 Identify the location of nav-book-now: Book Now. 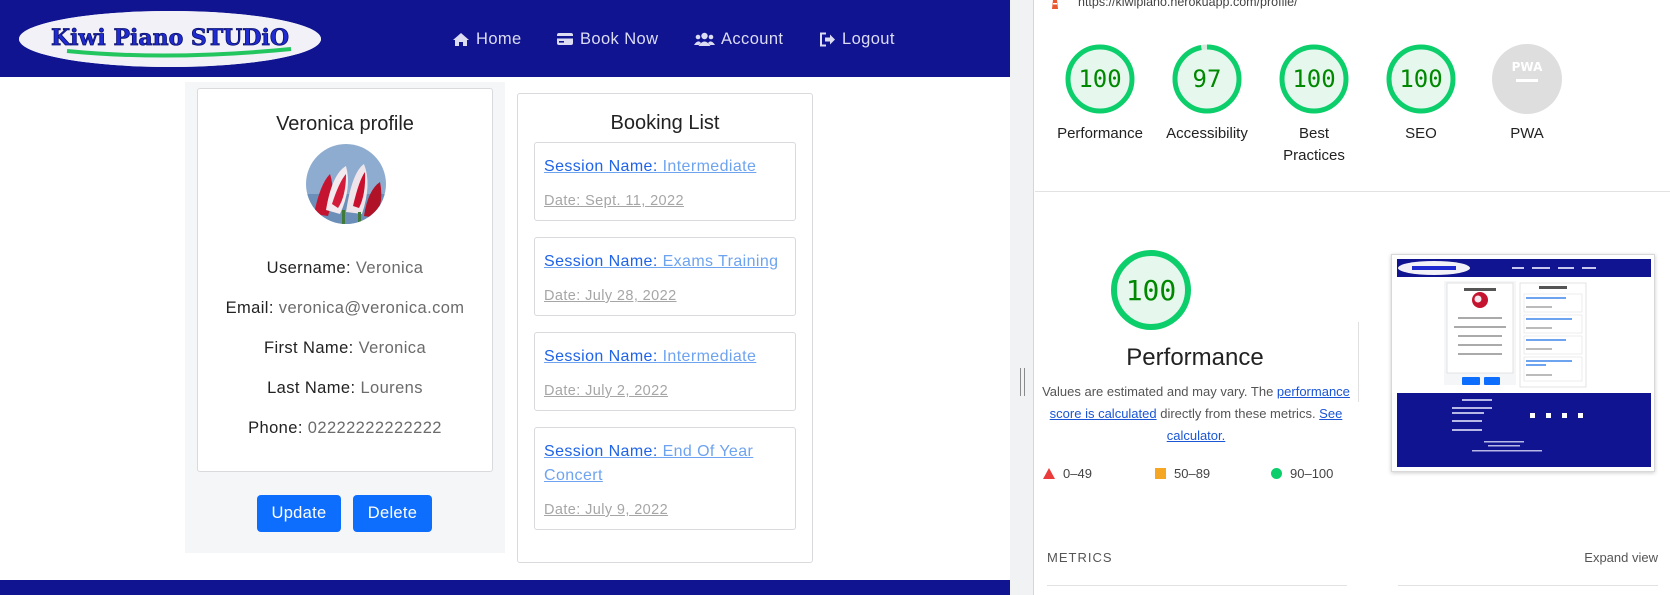
(607, 39).